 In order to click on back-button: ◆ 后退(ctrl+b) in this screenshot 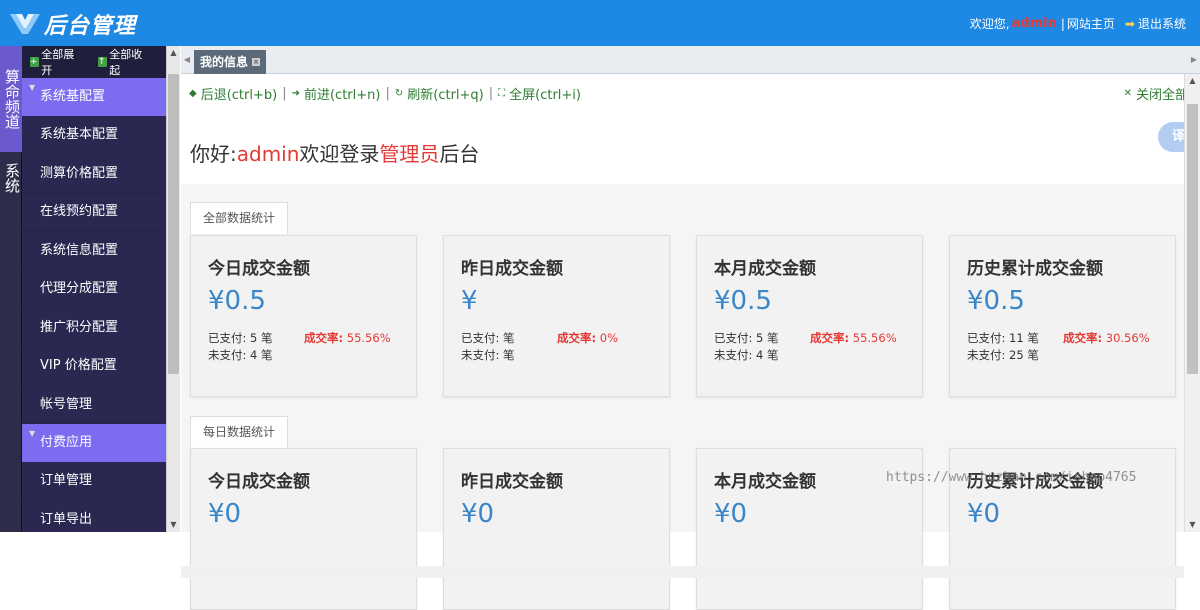, I will do `click(233, 93)`.